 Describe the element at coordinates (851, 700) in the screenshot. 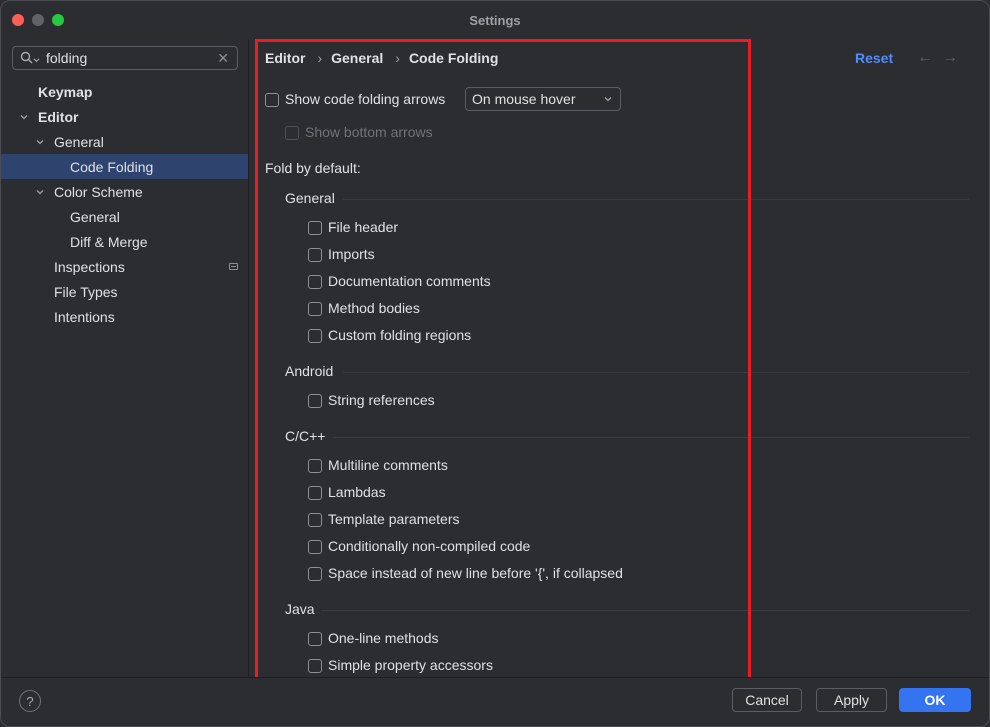

I see `apply-button: Apply` at that location.